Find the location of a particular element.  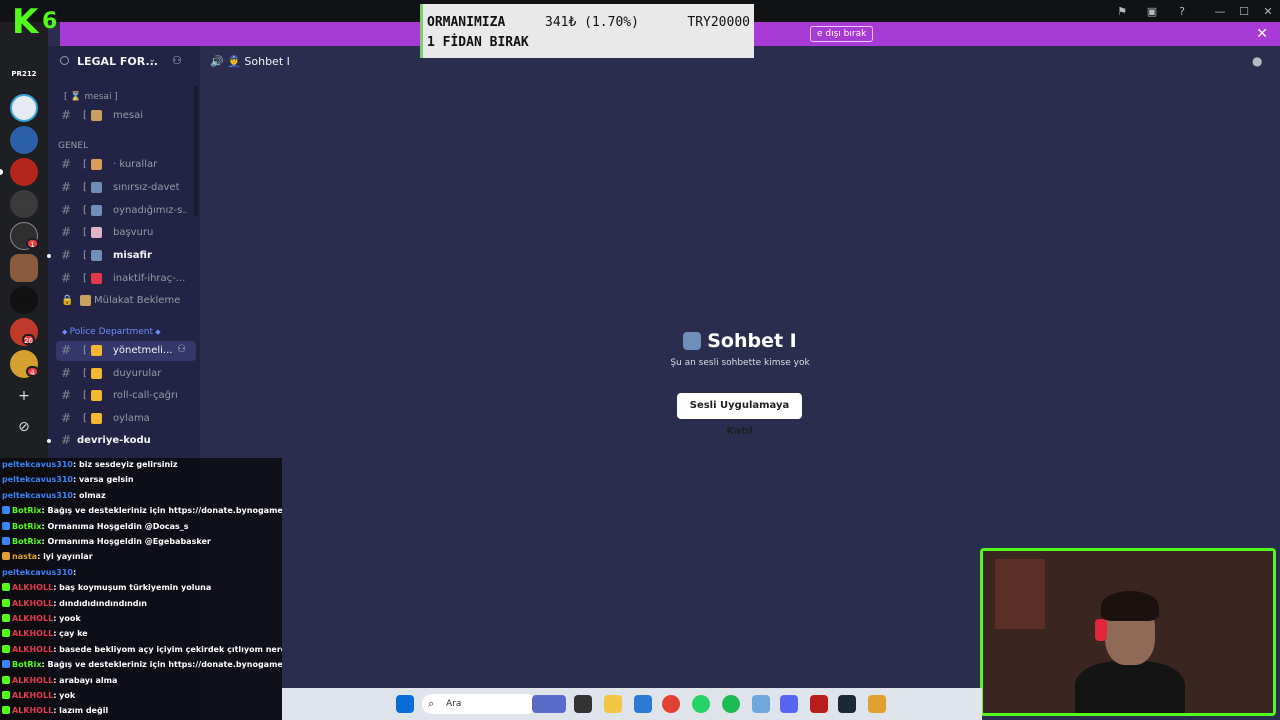

whatsapp-icon is located at coordinates (701, 704).